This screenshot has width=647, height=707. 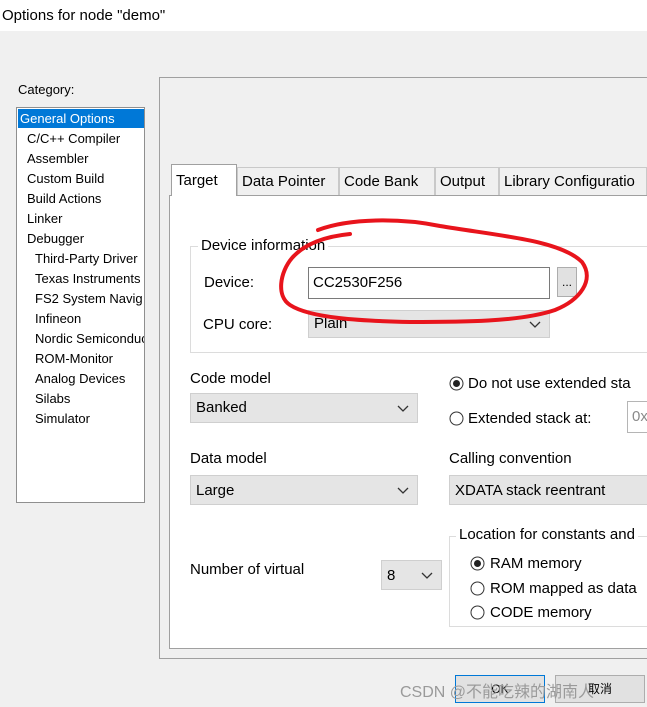 I want to click on code-memory-radio, so click(x=477, y=612).